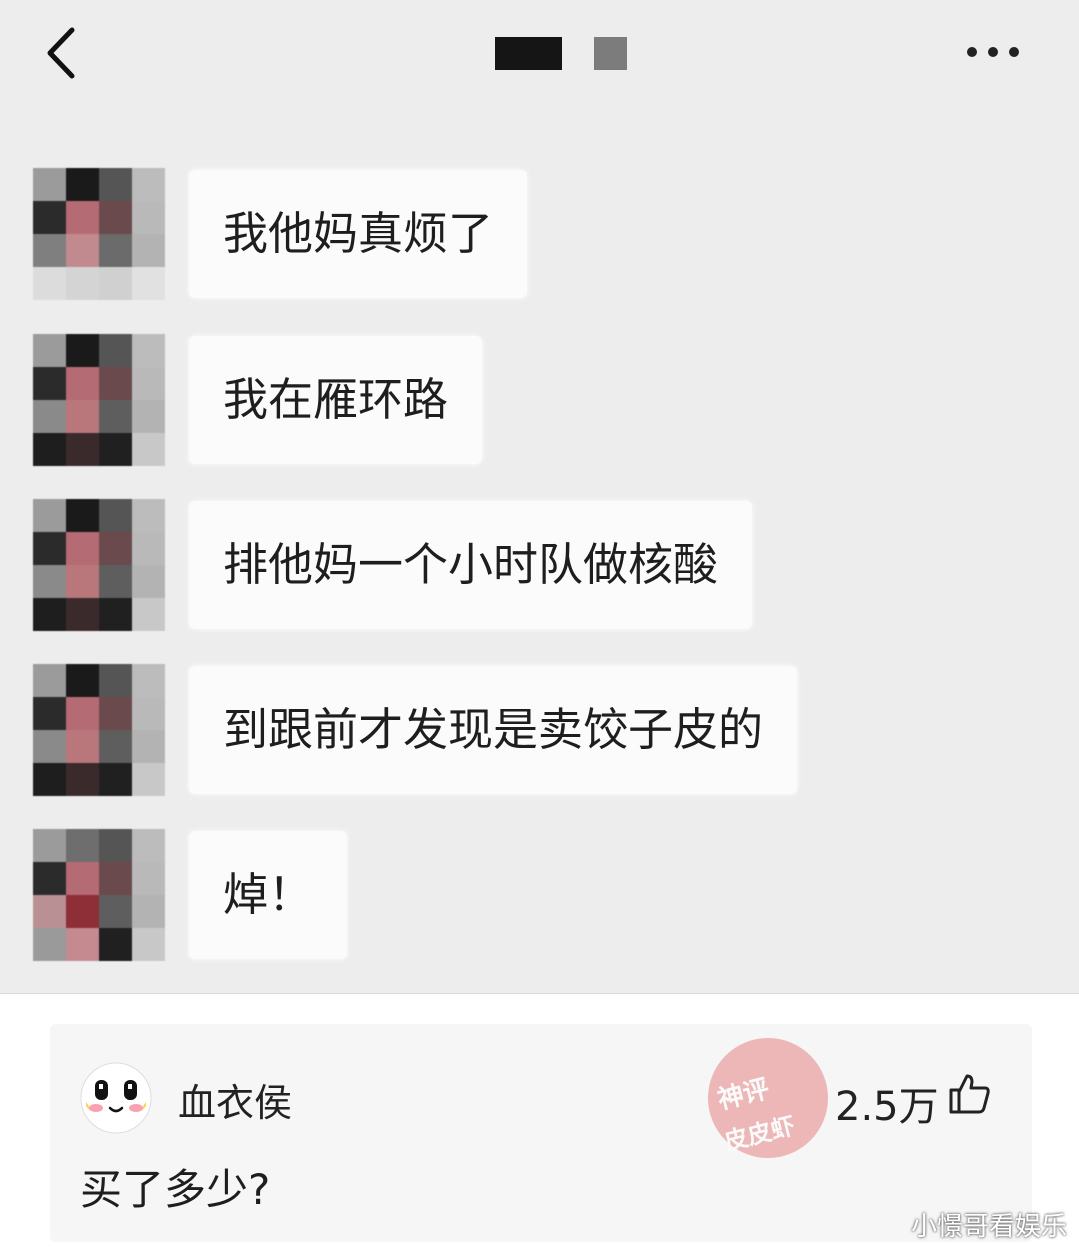 The width and height of the screenshot is (1079, 1251). Describe the element at coordinates (759, 1134) in the screenshot. I see `stamp-brand: 皮皮虾` at that location.